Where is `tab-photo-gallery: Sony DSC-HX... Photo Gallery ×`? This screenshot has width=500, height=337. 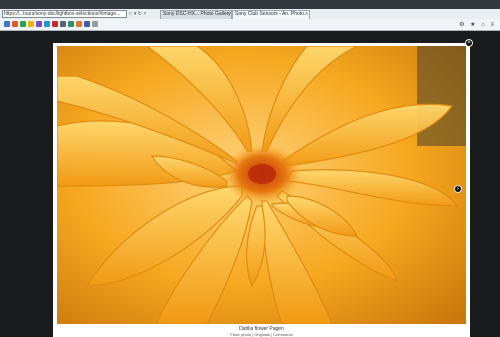 tab-photo-gallery: Sony DSC-HX... Photo Gallery × is located at coordinates (196, 14).